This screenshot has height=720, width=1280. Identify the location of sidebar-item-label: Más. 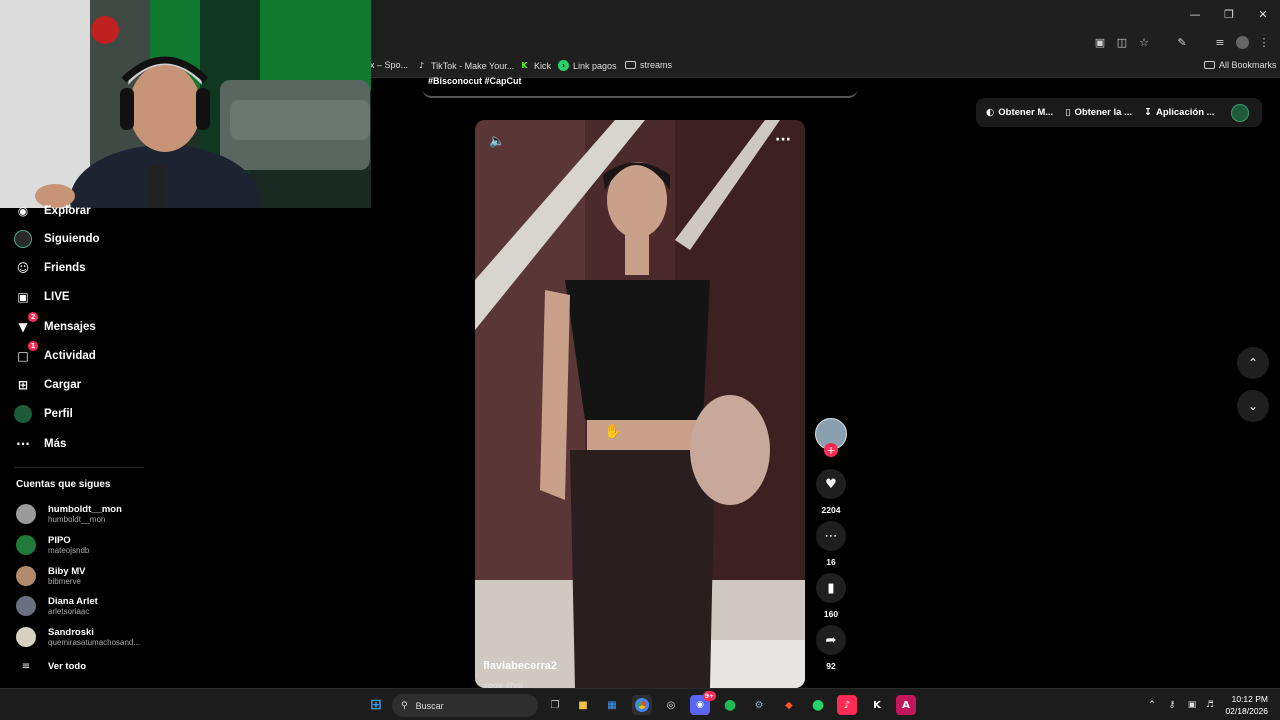
(55, 444).